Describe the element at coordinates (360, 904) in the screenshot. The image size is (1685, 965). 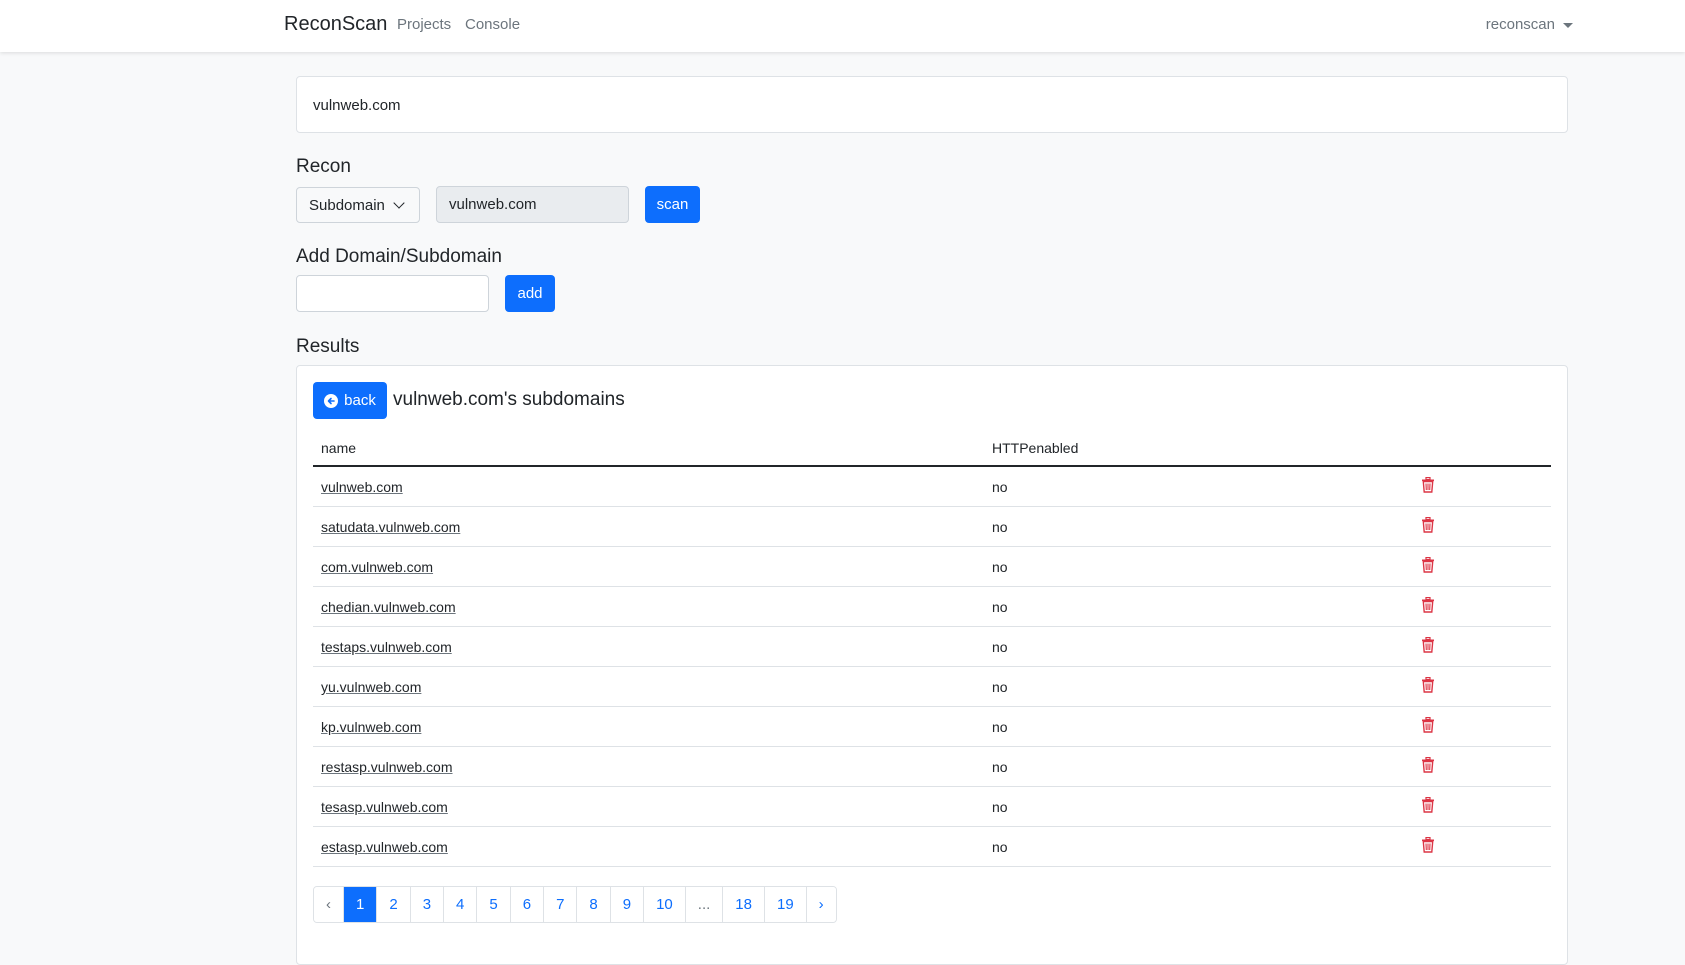
I see `pagination-page: 1` at that location.